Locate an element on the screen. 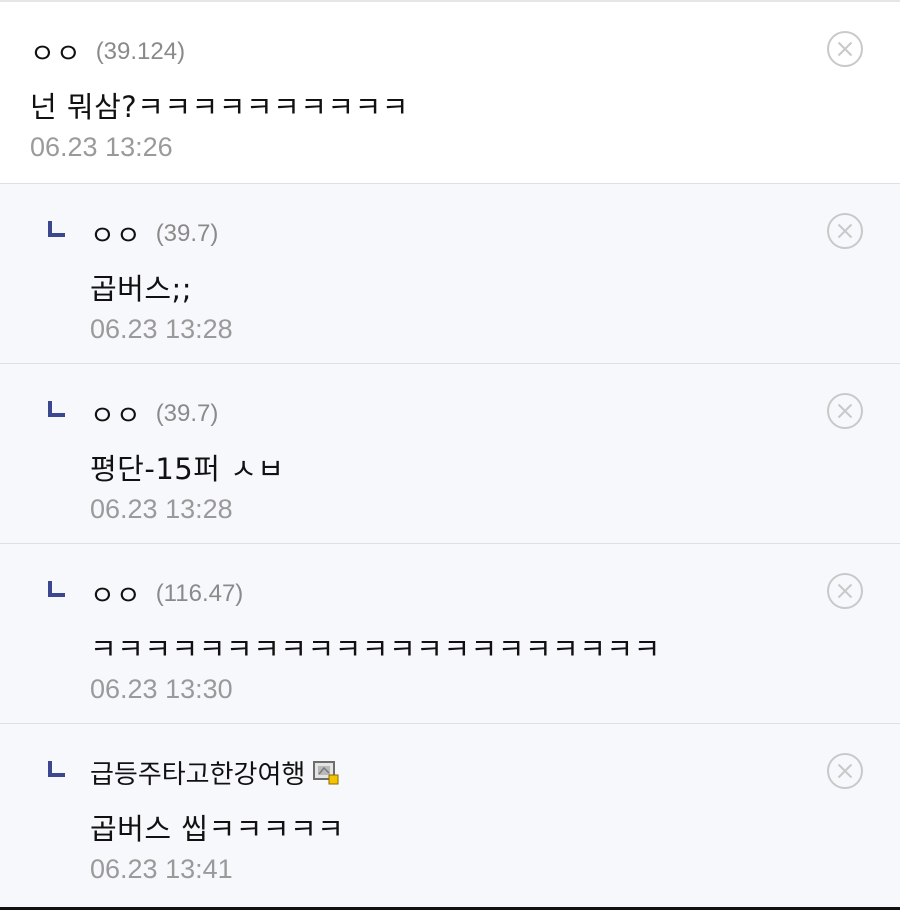 Image resolution: width=900 pixels, height=910 pixels. comment-text: 평단-15퍼 ㅅㅂ is located at coordinates (187, 469).